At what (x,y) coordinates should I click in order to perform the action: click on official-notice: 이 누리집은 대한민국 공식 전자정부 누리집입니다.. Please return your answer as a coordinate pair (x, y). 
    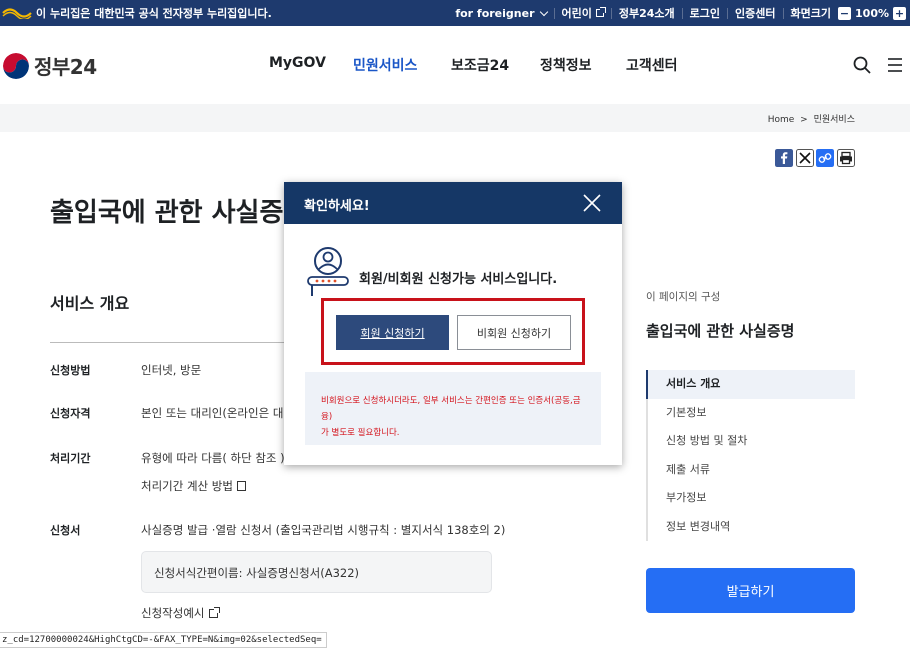
    Looking at the image, I should click on (136, 13).